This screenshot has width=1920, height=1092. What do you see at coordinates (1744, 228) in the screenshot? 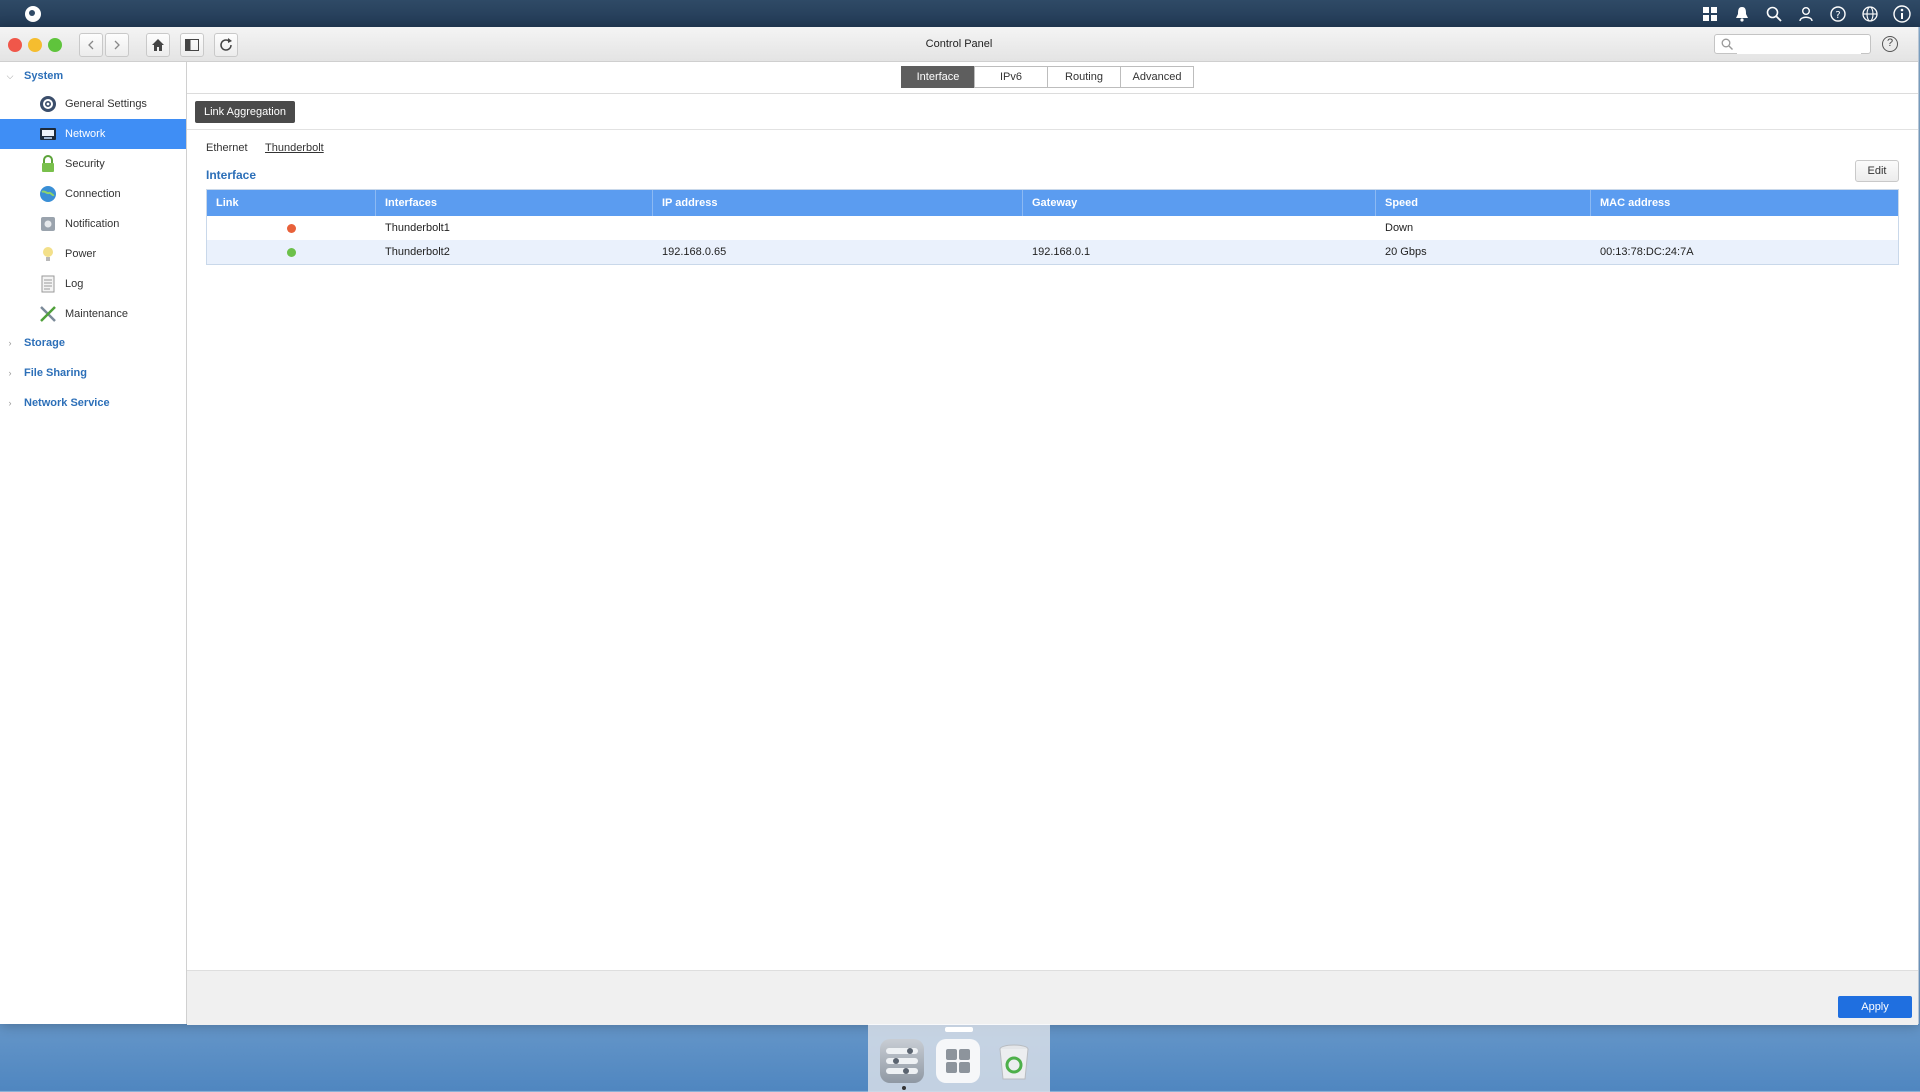
I see `mac-cell` at bounding box center [1744, 228].